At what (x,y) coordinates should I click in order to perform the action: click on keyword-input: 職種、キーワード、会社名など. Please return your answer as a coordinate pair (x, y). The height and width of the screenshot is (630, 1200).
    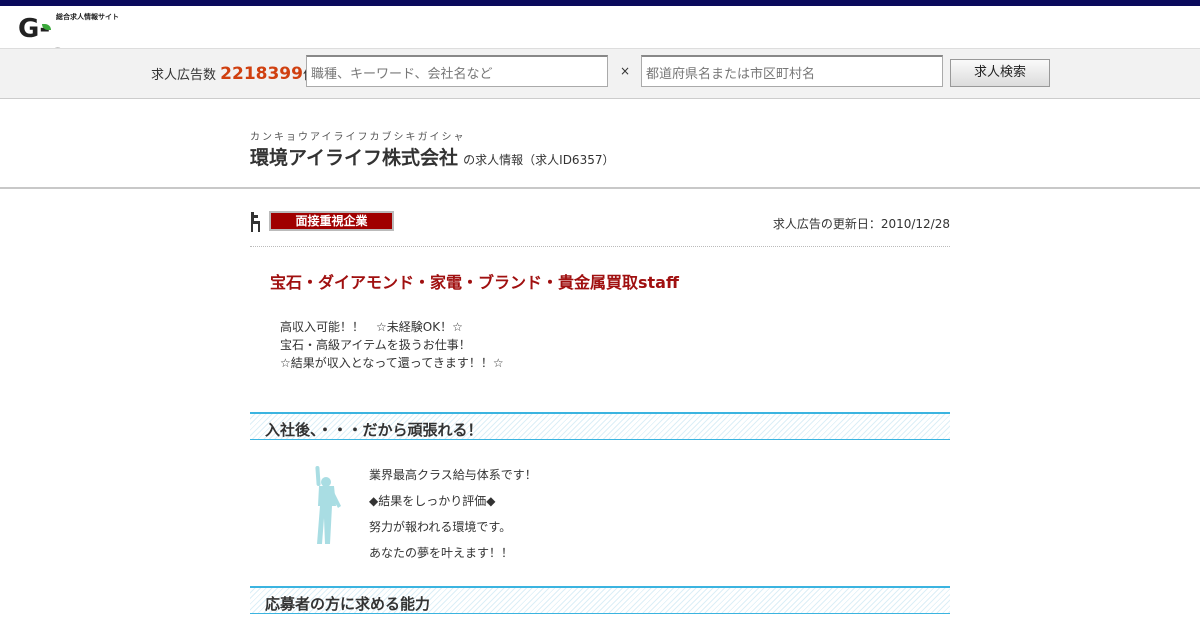
    Looking at the image, I should click on (457, 71).